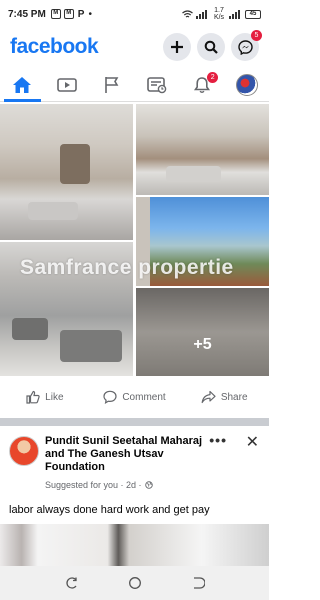  Describe the element at coordinates (134, 47) in the screenshot. I see `app-header: facebook 5` at that location.